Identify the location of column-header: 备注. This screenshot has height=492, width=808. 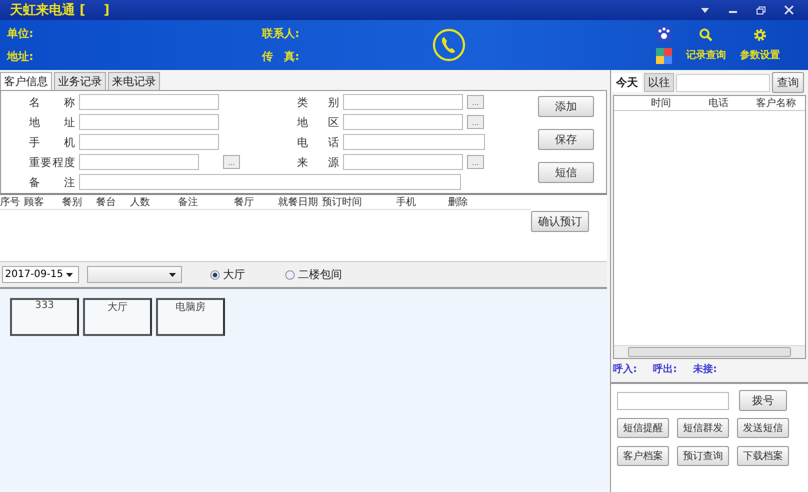
(188, 202).